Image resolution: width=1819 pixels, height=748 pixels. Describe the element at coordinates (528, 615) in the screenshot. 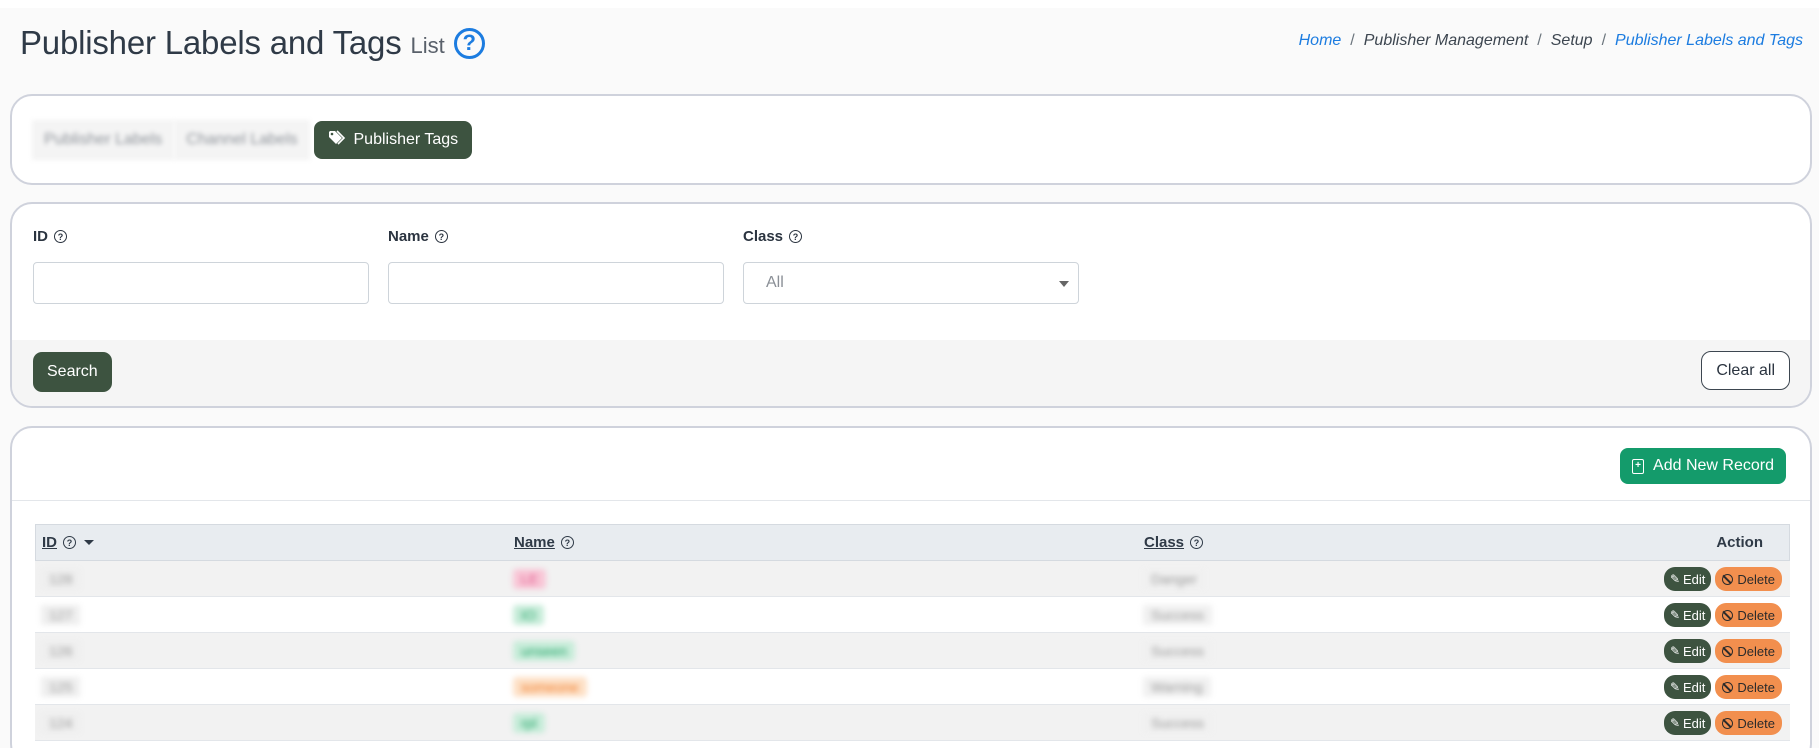

I see `cell-name: IO` at that location.